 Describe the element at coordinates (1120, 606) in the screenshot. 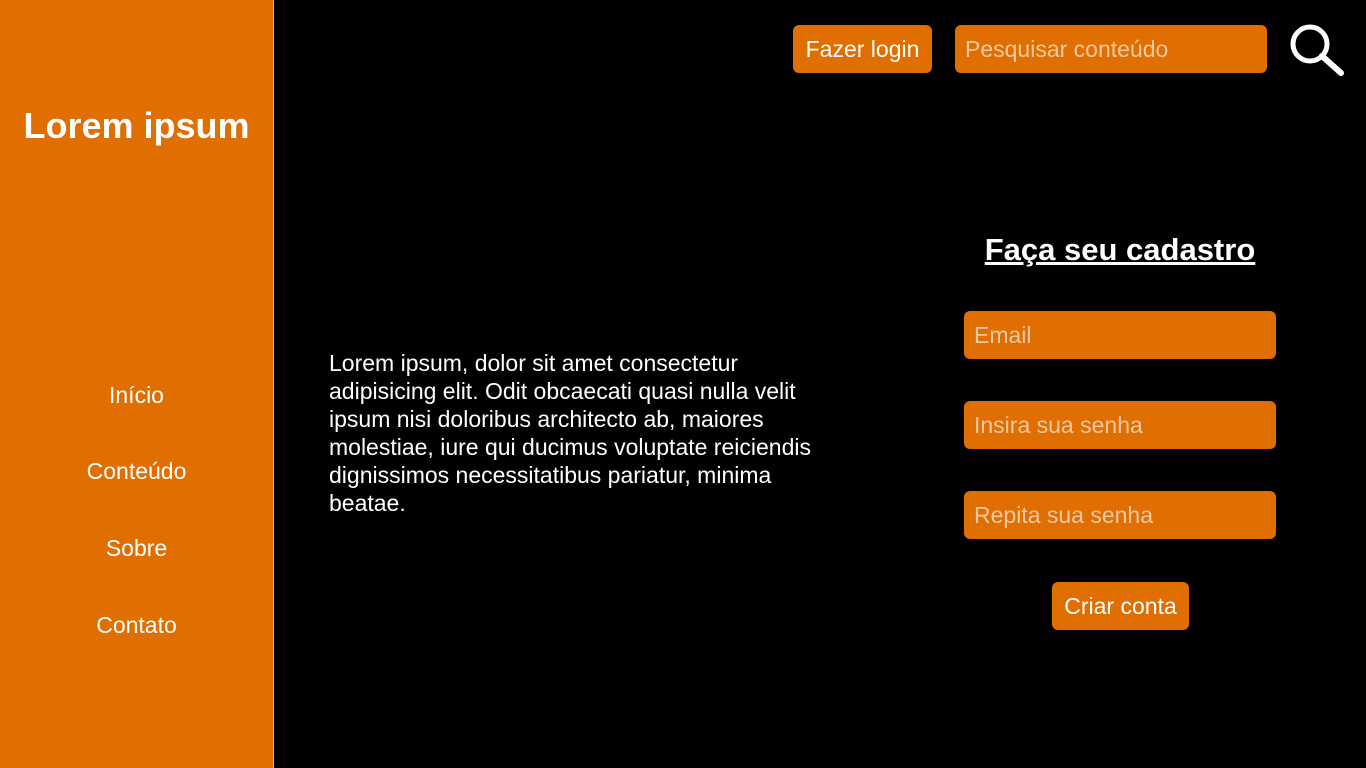

I see `create-account-button: Criar conta` at that location.